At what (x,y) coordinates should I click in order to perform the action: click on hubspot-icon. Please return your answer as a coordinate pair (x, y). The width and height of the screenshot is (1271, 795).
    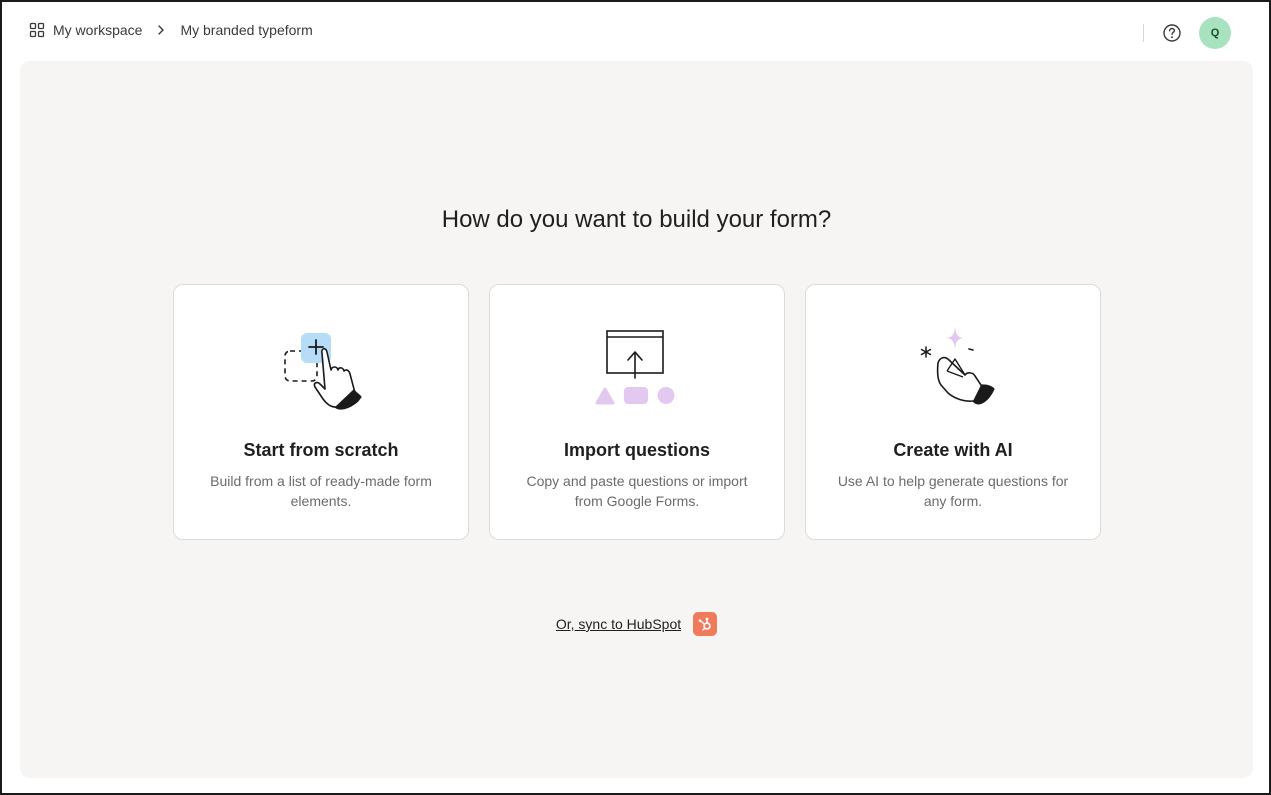
    Looking at the image, I should click on (705, 624).